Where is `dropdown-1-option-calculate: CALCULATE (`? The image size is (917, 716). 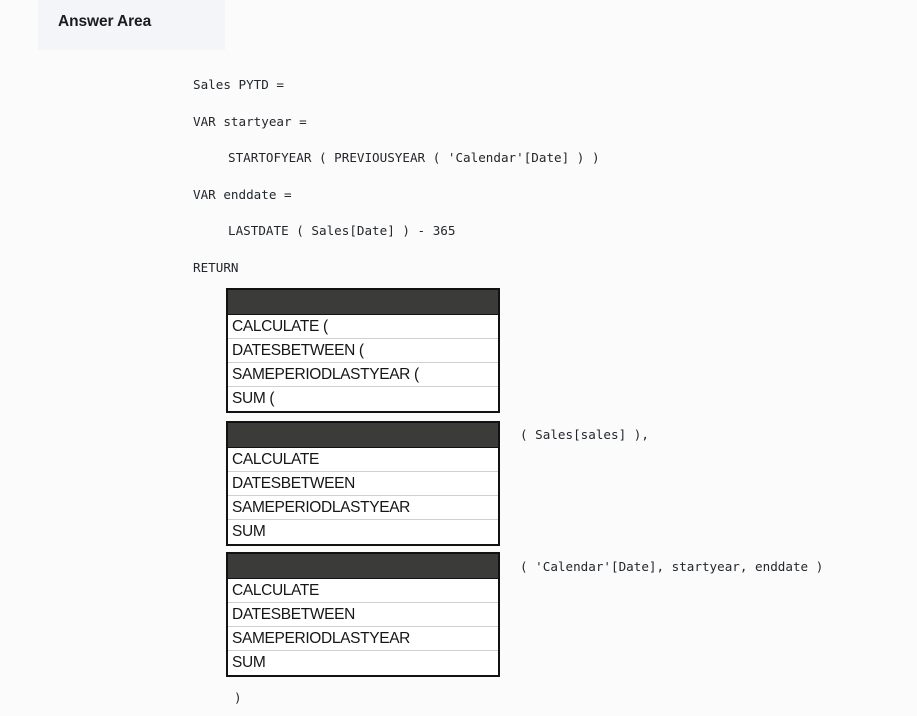 dropdown-1-option-calculate: CALCULATE ( is located at coordinates (363, 327).